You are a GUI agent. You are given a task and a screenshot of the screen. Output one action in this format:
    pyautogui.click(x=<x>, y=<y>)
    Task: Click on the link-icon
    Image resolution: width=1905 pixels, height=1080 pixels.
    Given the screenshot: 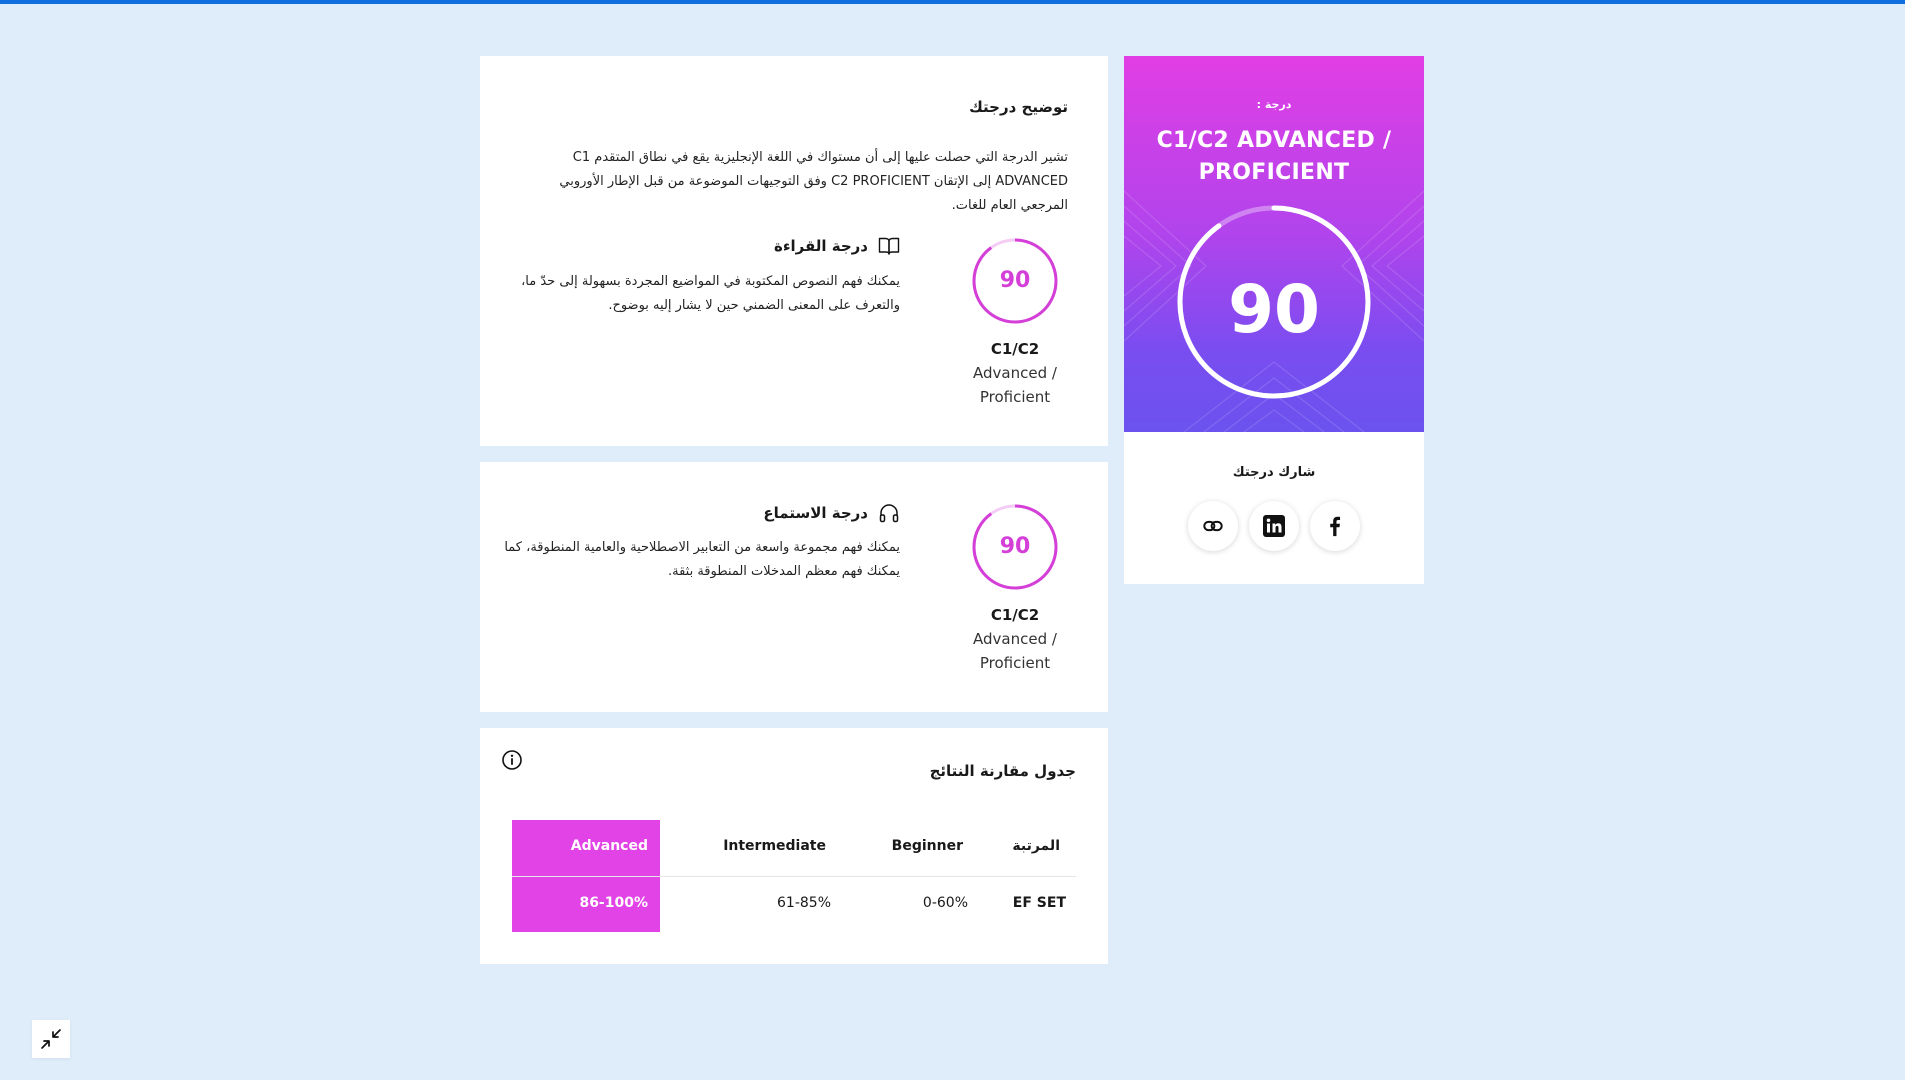 What is the action you would take?
    pyautogui.click(x=1213, y=526)
    